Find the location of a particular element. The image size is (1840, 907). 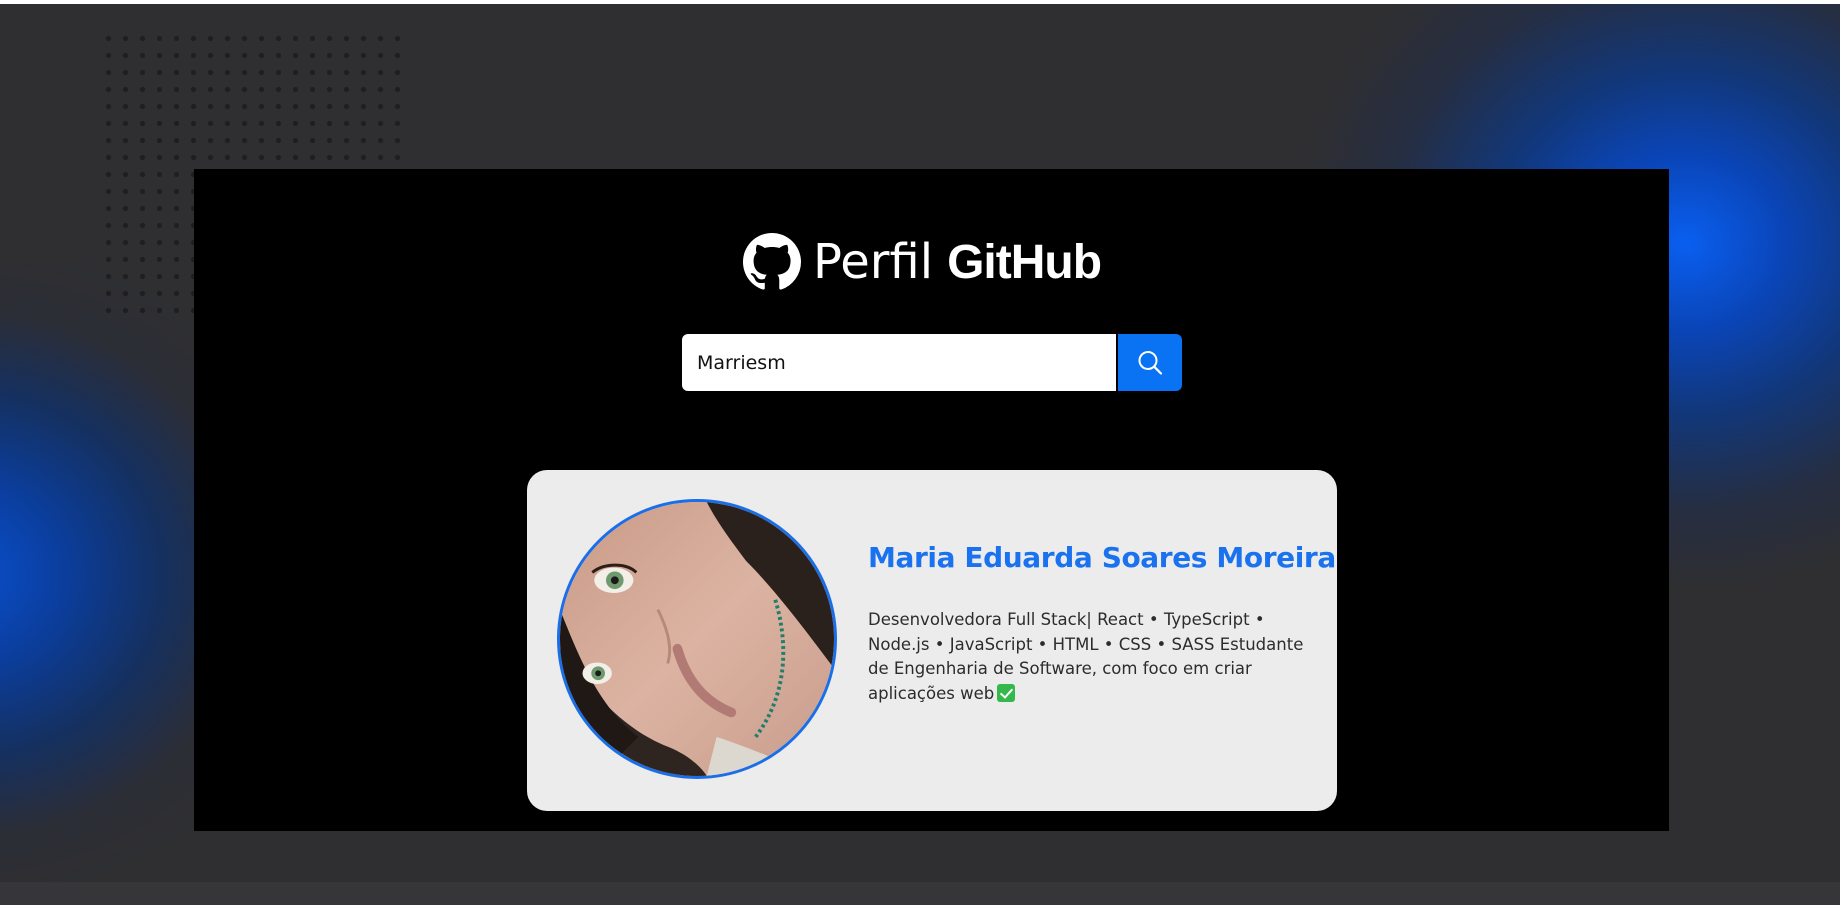

search-input is located at coordinates (899, 362).